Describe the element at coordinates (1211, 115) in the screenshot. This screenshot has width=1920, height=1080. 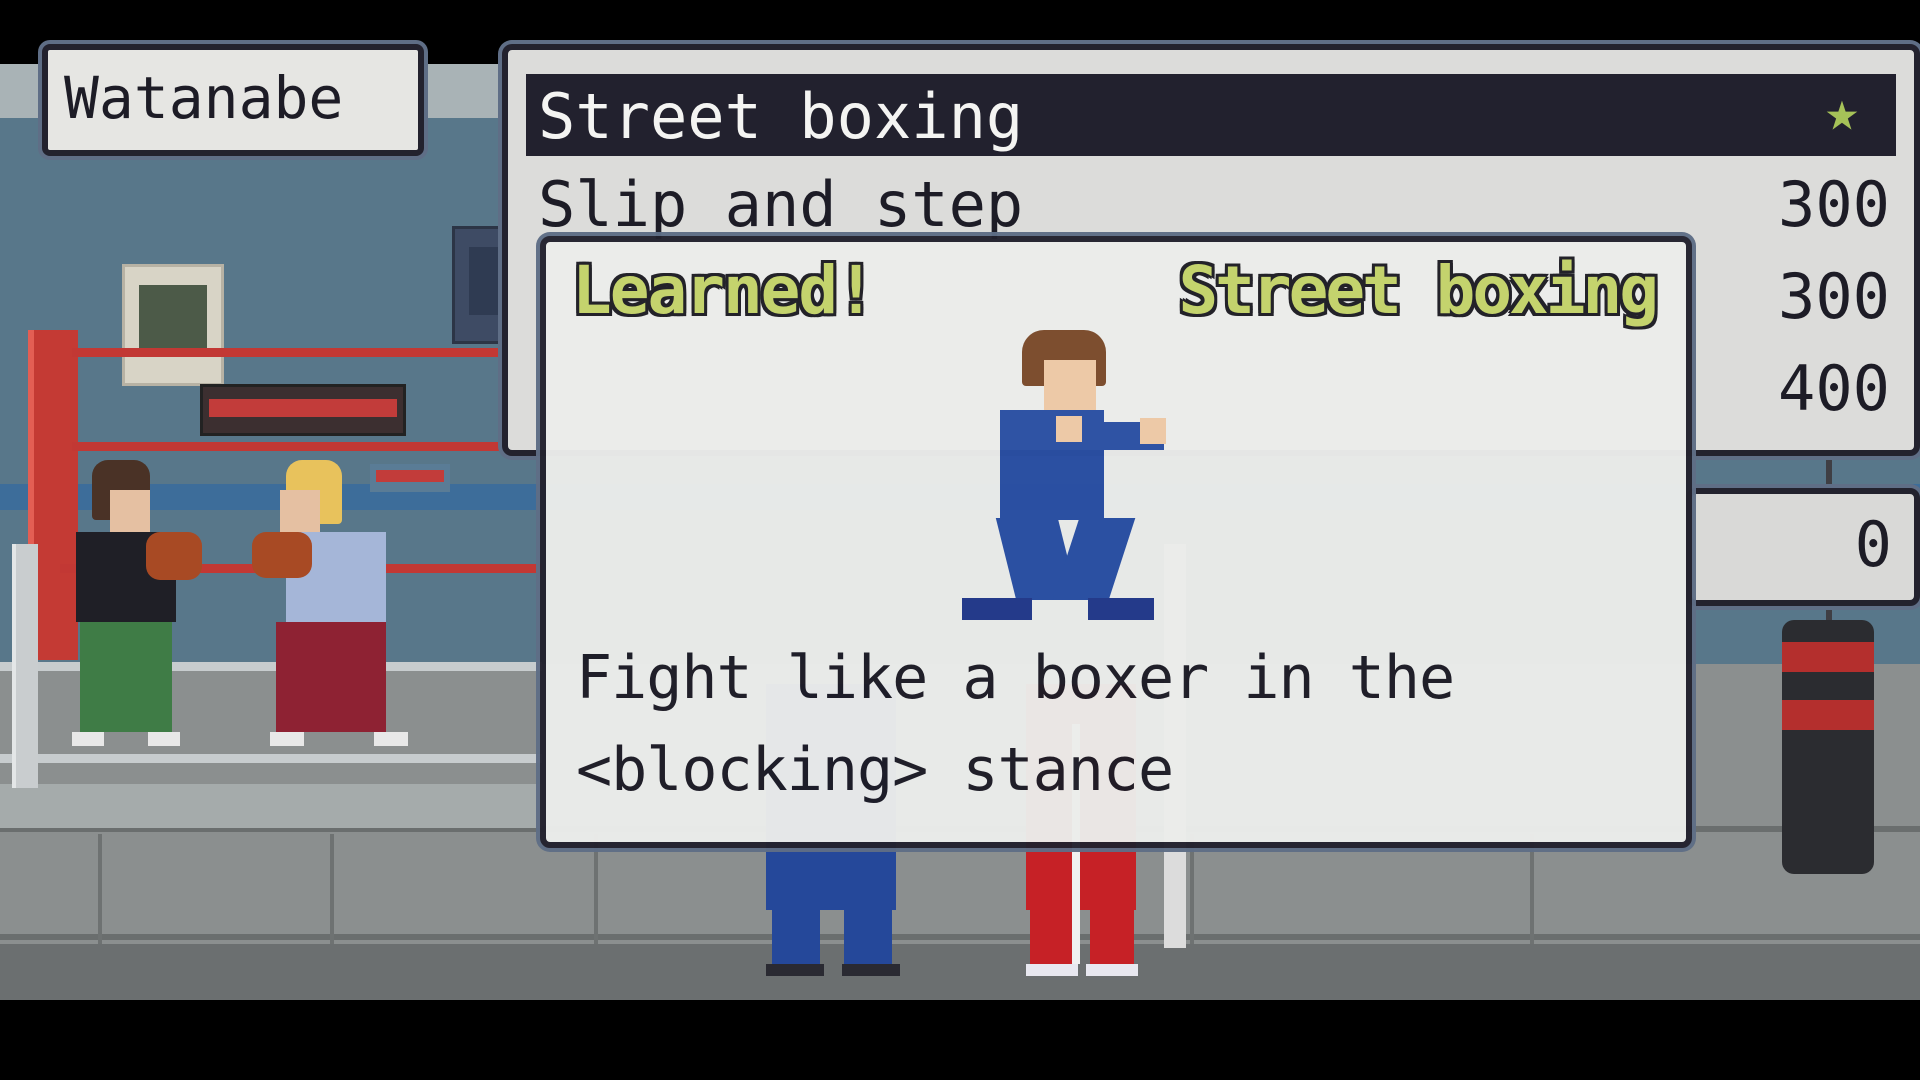
I see `style-list-item-selected: Street boxing ★` at that location.